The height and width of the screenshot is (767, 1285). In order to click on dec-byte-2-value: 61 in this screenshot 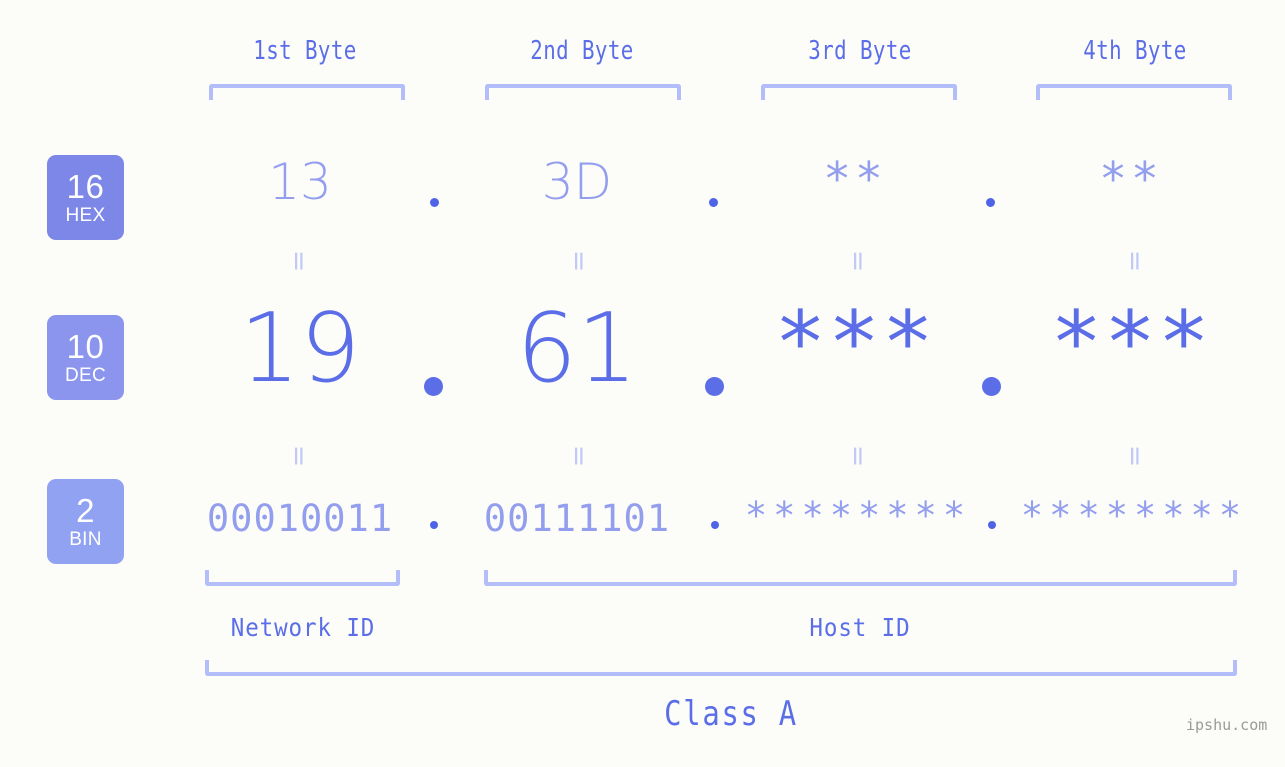, I will do `click(577, 349)`.